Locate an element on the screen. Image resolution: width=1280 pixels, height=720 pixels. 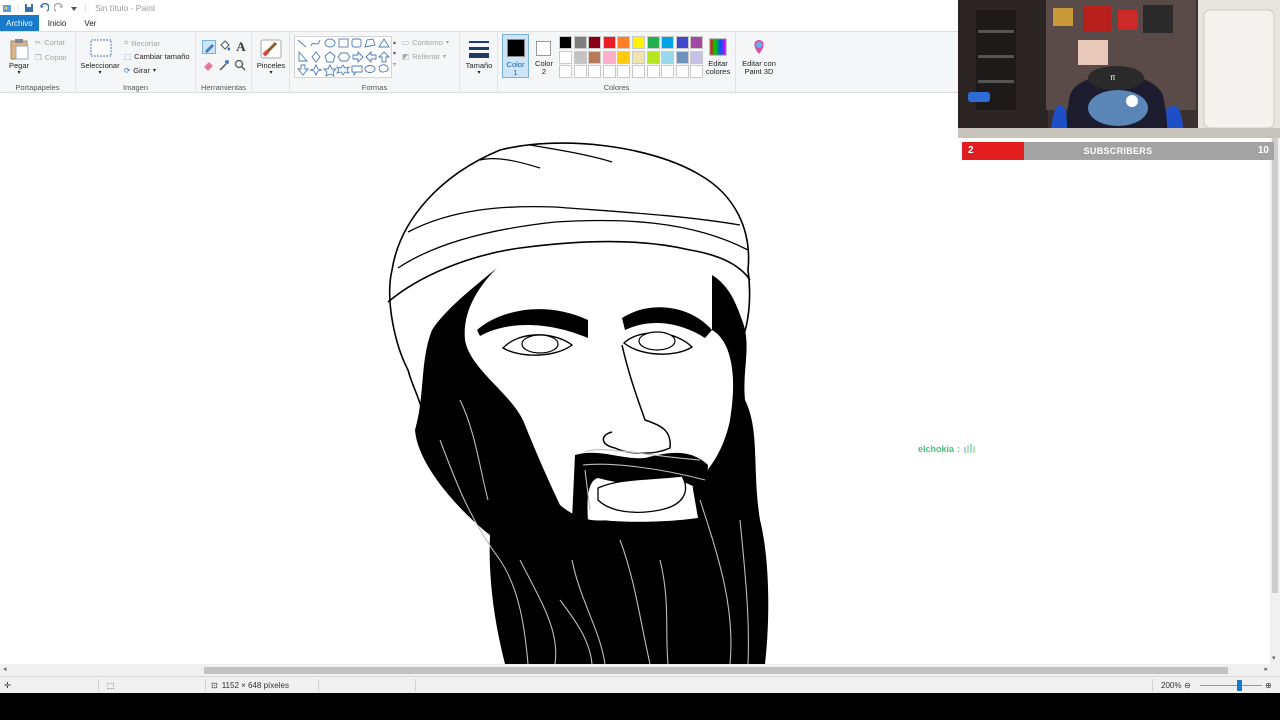
zoom-slider-track is located at coordinates (1231, 685).